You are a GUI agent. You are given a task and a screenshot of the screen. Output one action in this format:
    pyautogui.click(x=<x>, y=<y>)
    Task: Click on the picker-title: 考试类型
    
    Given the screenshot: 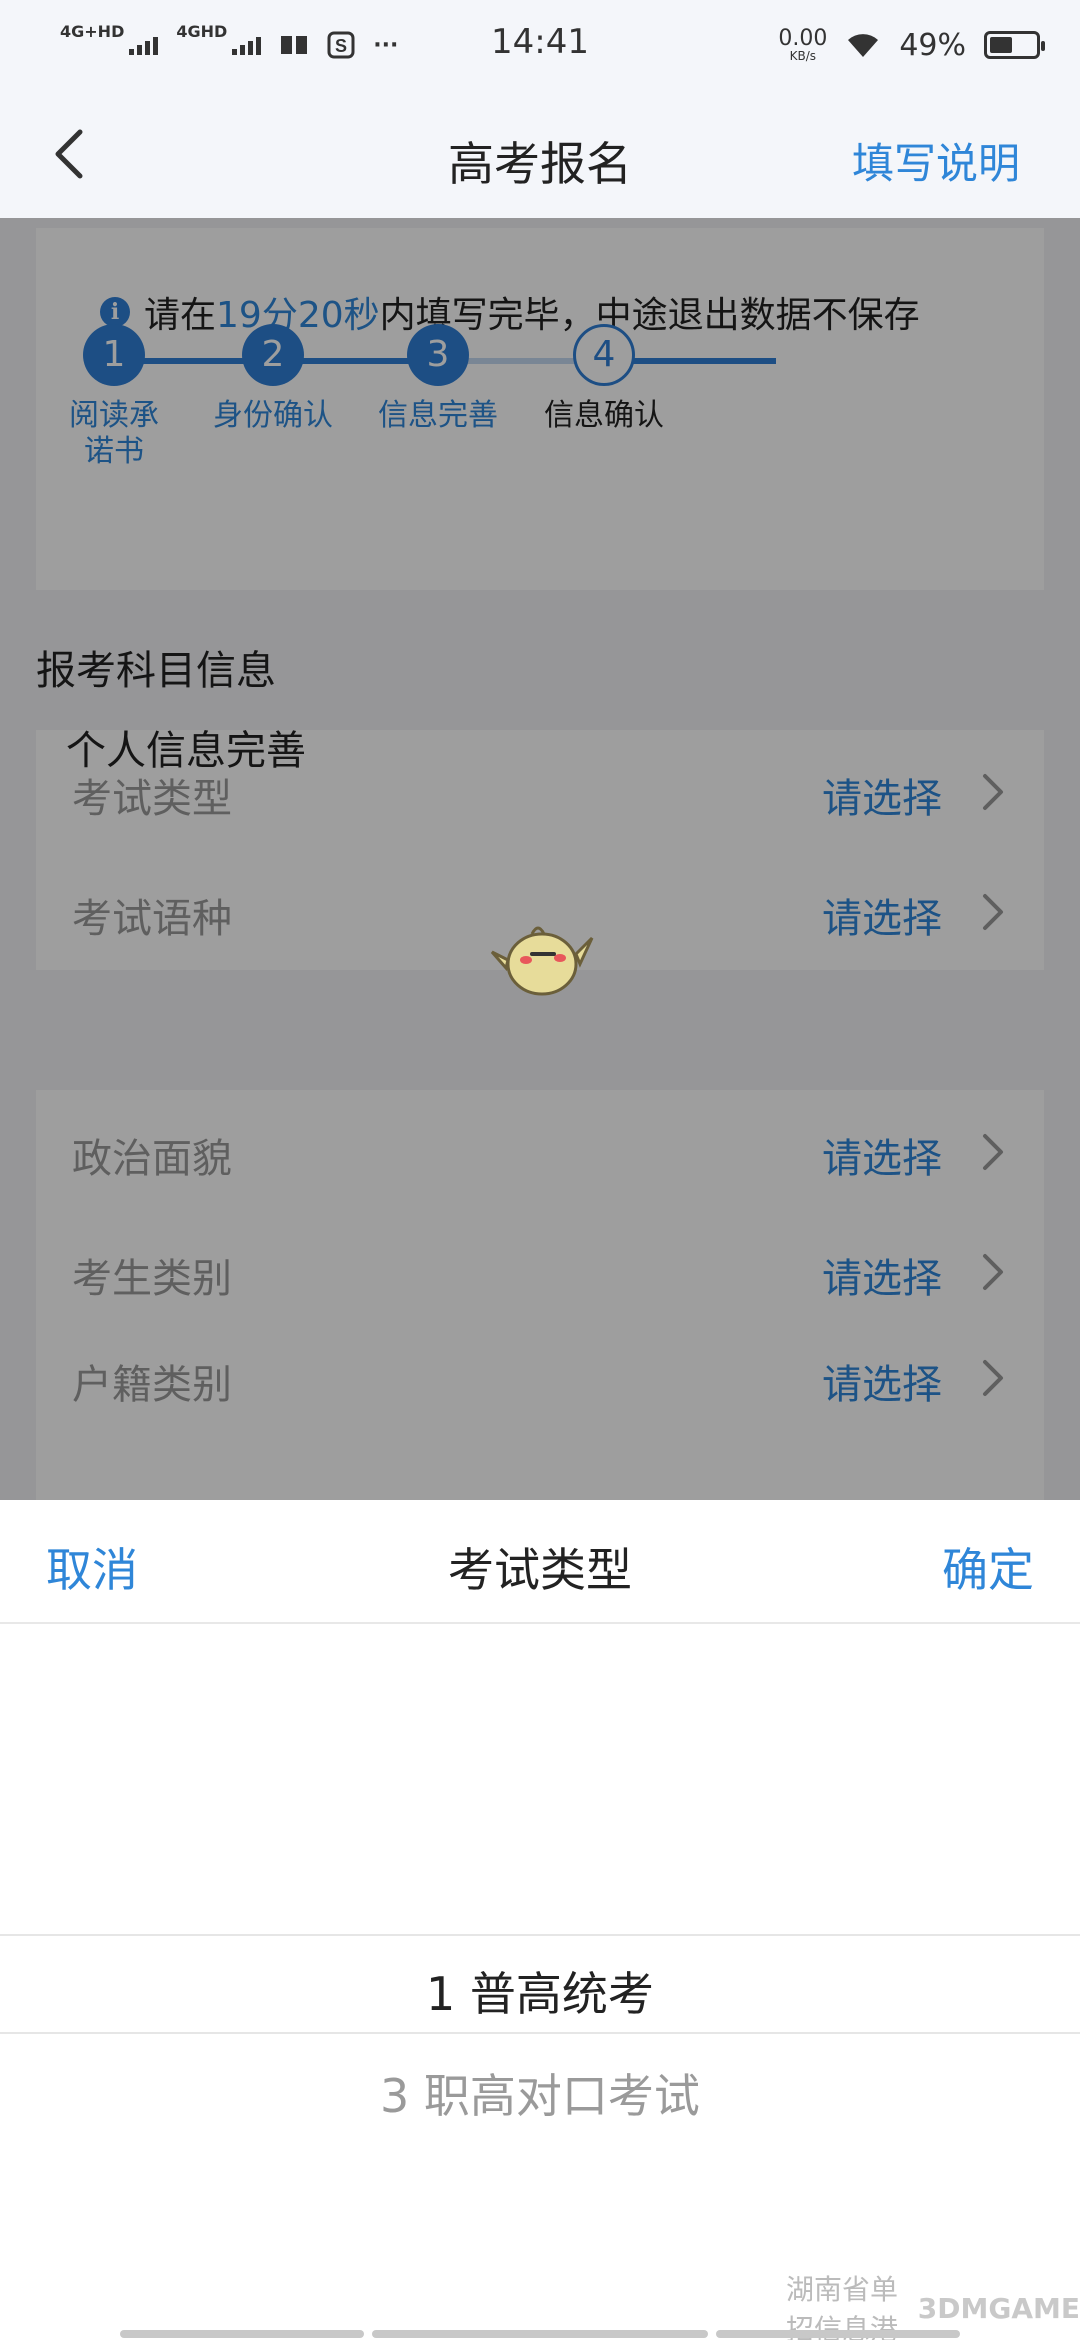 What is the action you would take?
    pyautogui.click(x=540, y=1570)
    